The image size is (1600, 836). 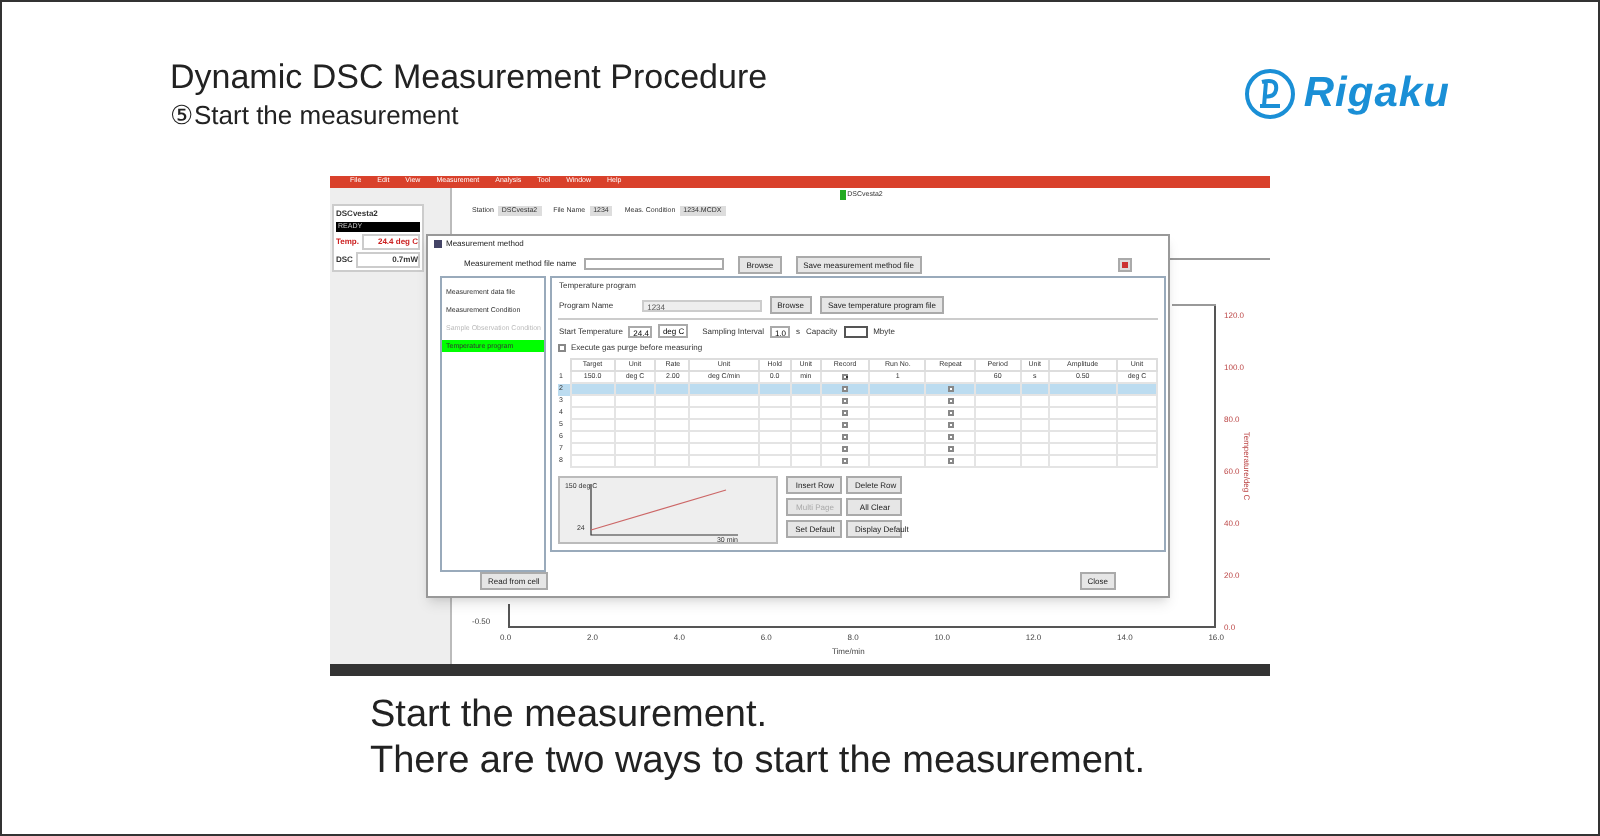 What do you see at coordinates (1125, 264) in the screenshot?
I see `export-icon` at bounding box center [1125, 264].